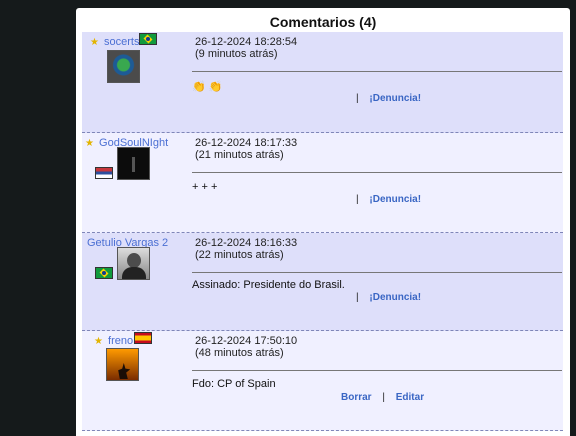 The height and width of the screenshot is (436, 576). What do you see at coordinates (246, 48) in the screenshot?
I see `comment-date: 26-12-2024 18:28:54 (9 minutos atrás)` at bounding box center [246, 48].